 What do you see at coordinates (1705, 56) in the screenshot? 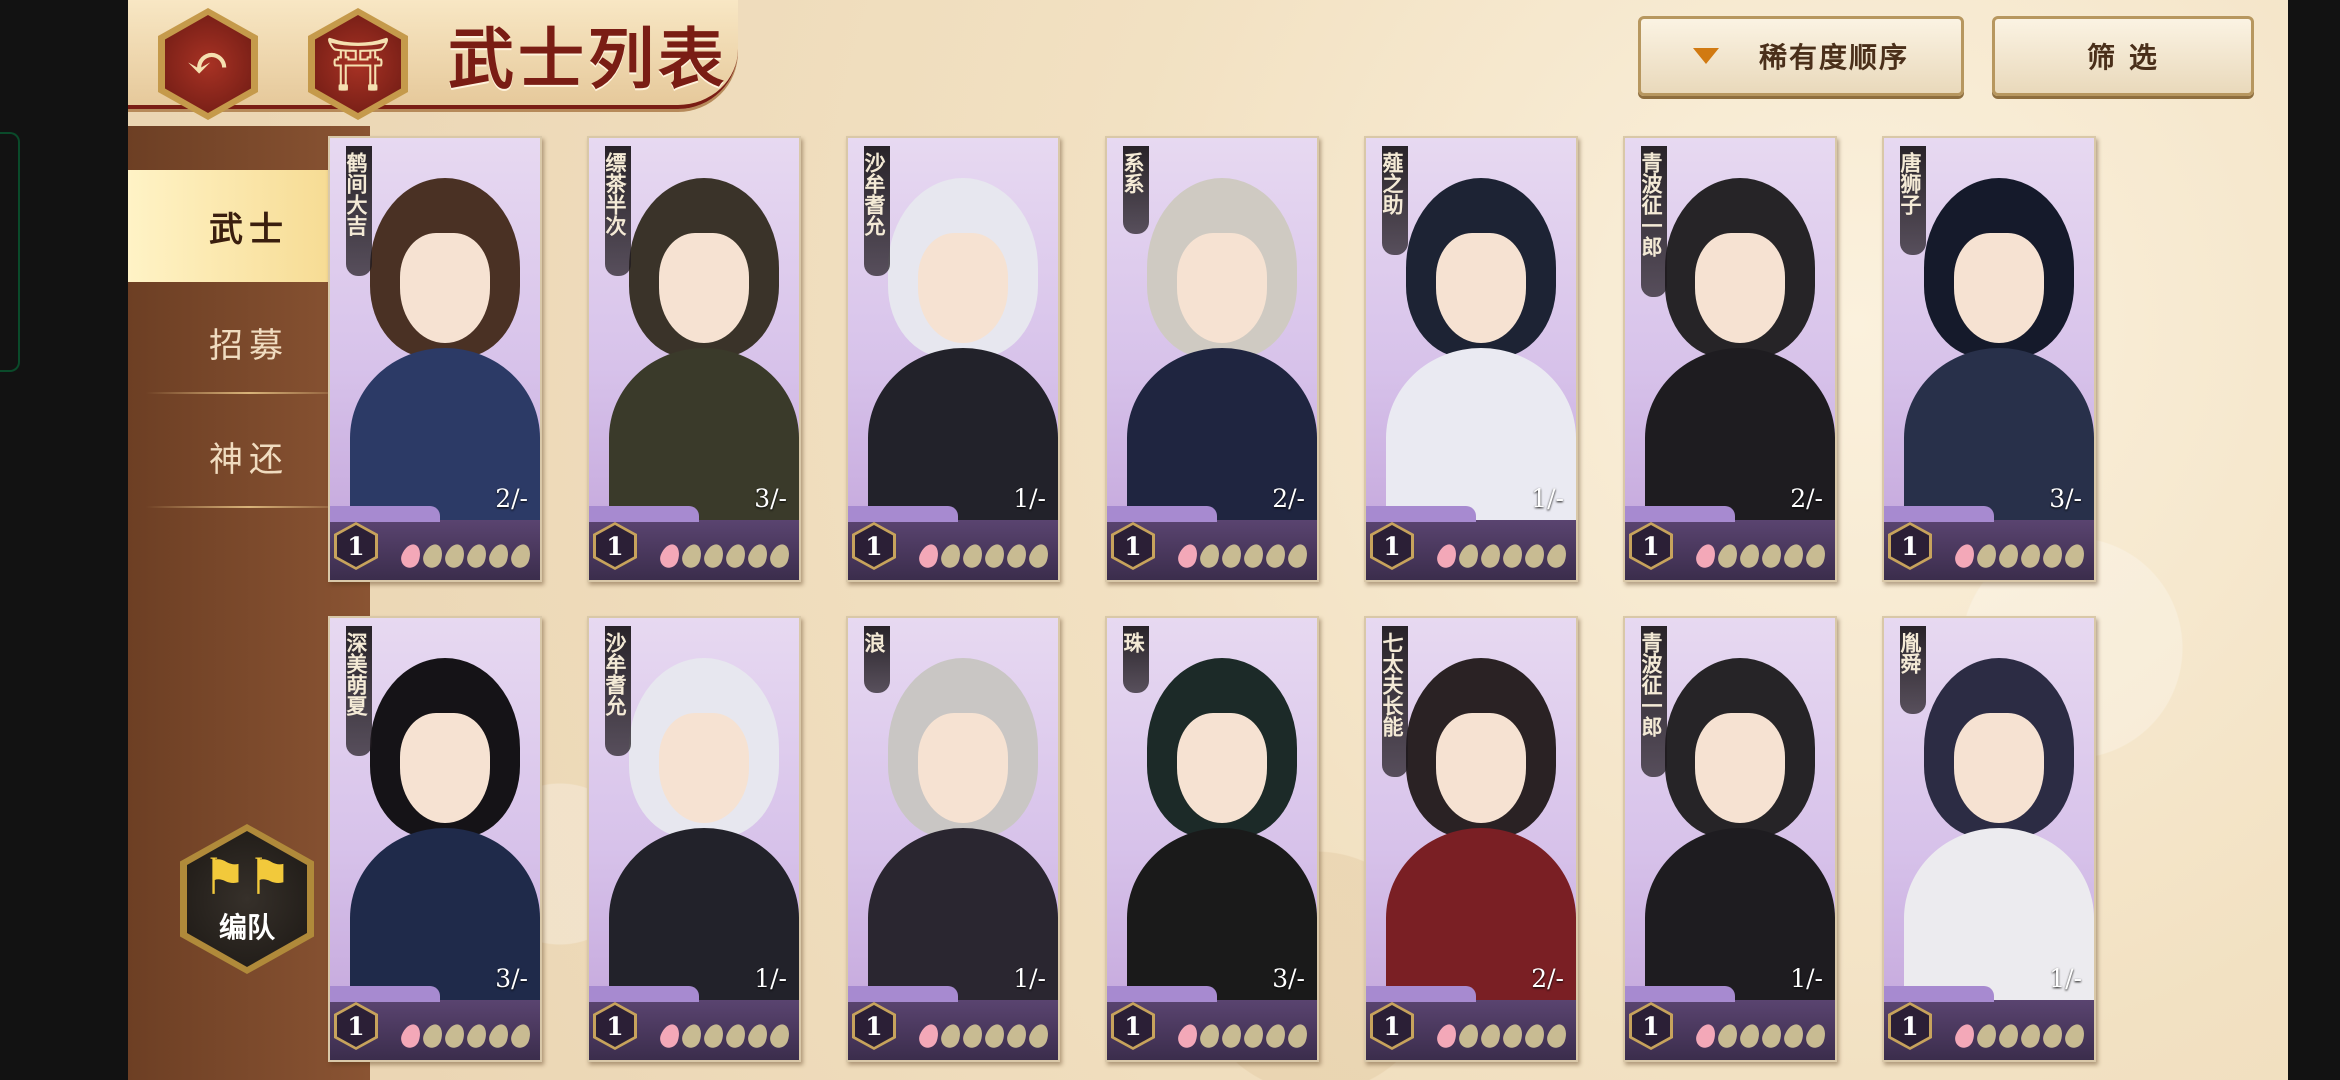
I see `dropdown-triangle-icon` at bounding box center [1705, 56].